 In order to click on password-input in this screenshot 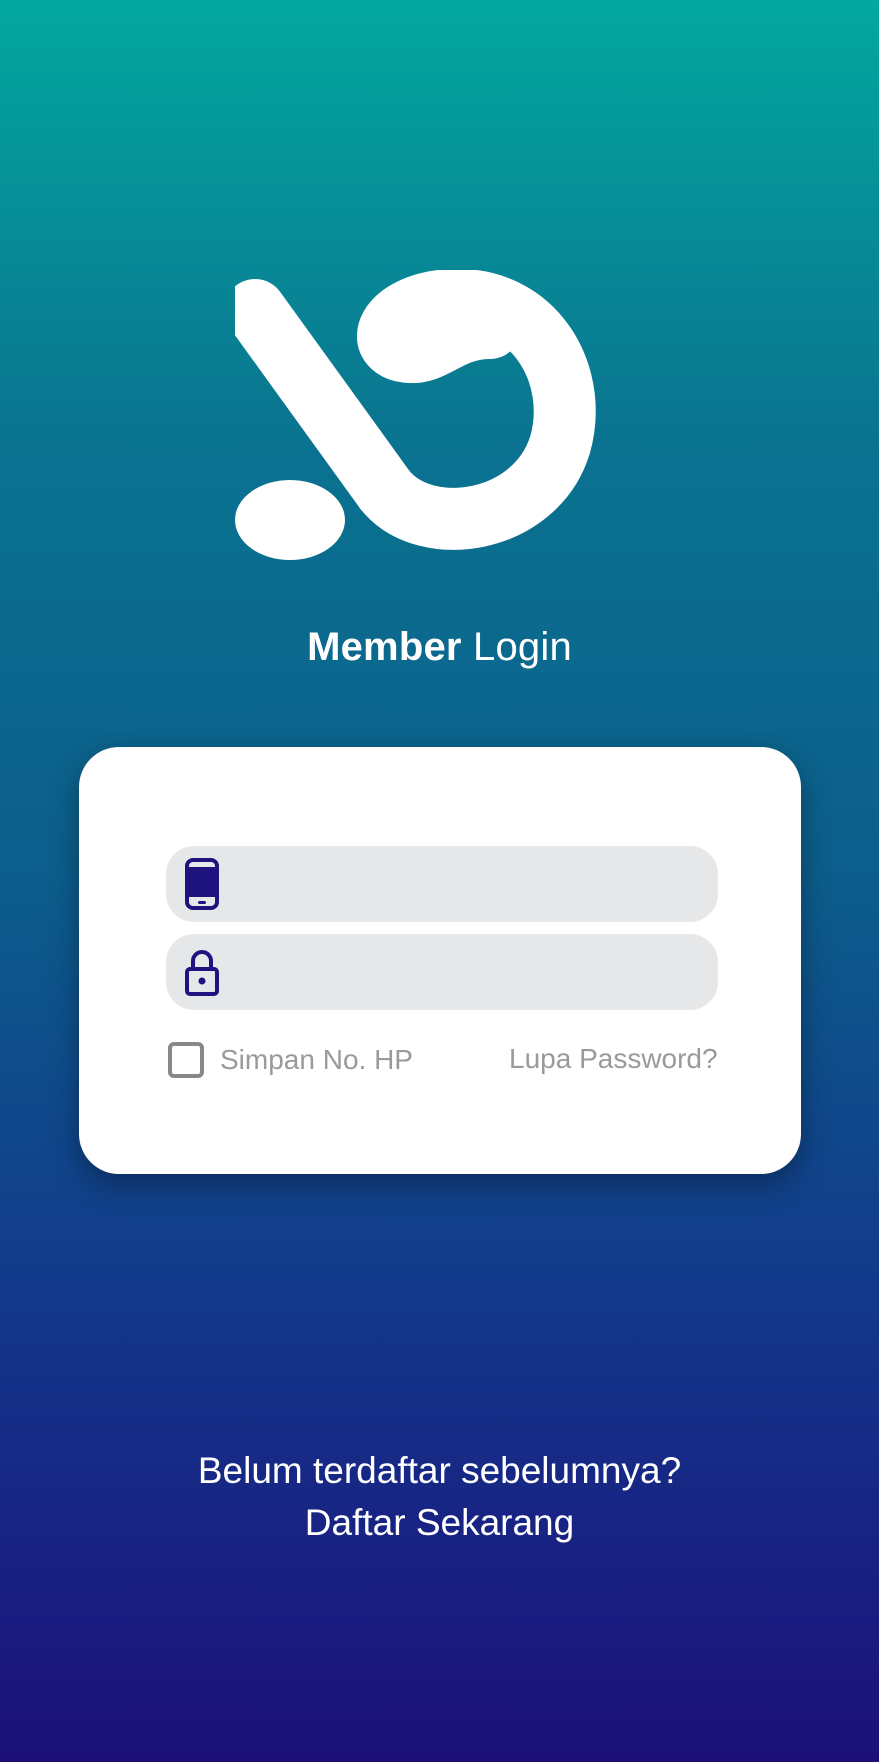, I will do `click(470, 973)`.